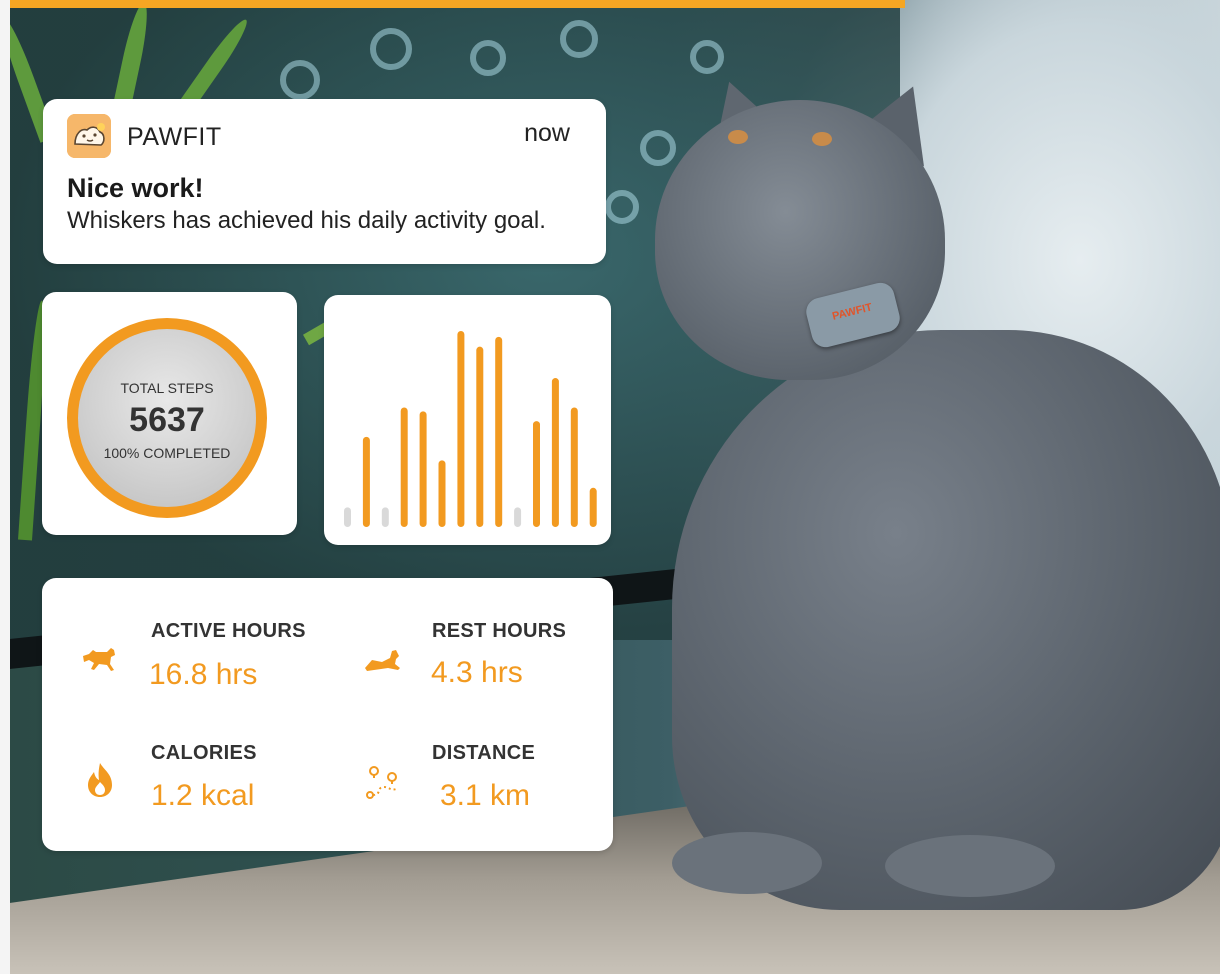 The width and height of the screenshot is (1220, 974). What do you see at coordinates (484, 753) in the screenshot?
I see `distance-label: DISTANCE` at bounding box center [484, 753].